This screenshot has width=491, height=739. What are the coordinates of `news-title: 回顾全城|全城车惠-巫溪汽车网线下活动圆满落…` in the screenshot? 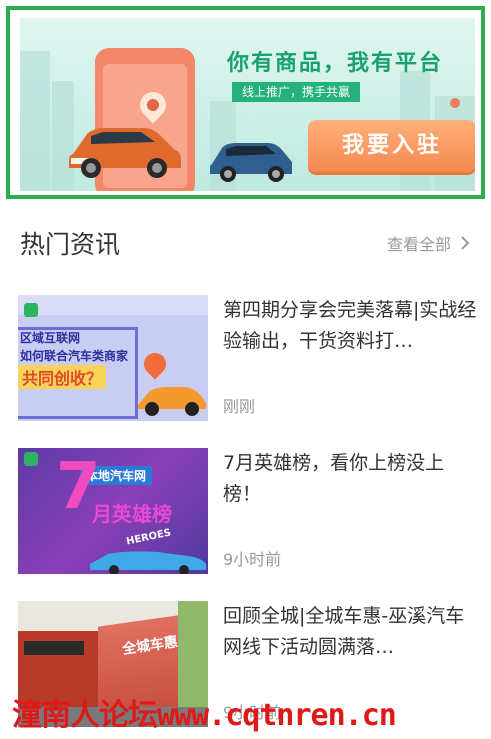 It's located at (344, 631).